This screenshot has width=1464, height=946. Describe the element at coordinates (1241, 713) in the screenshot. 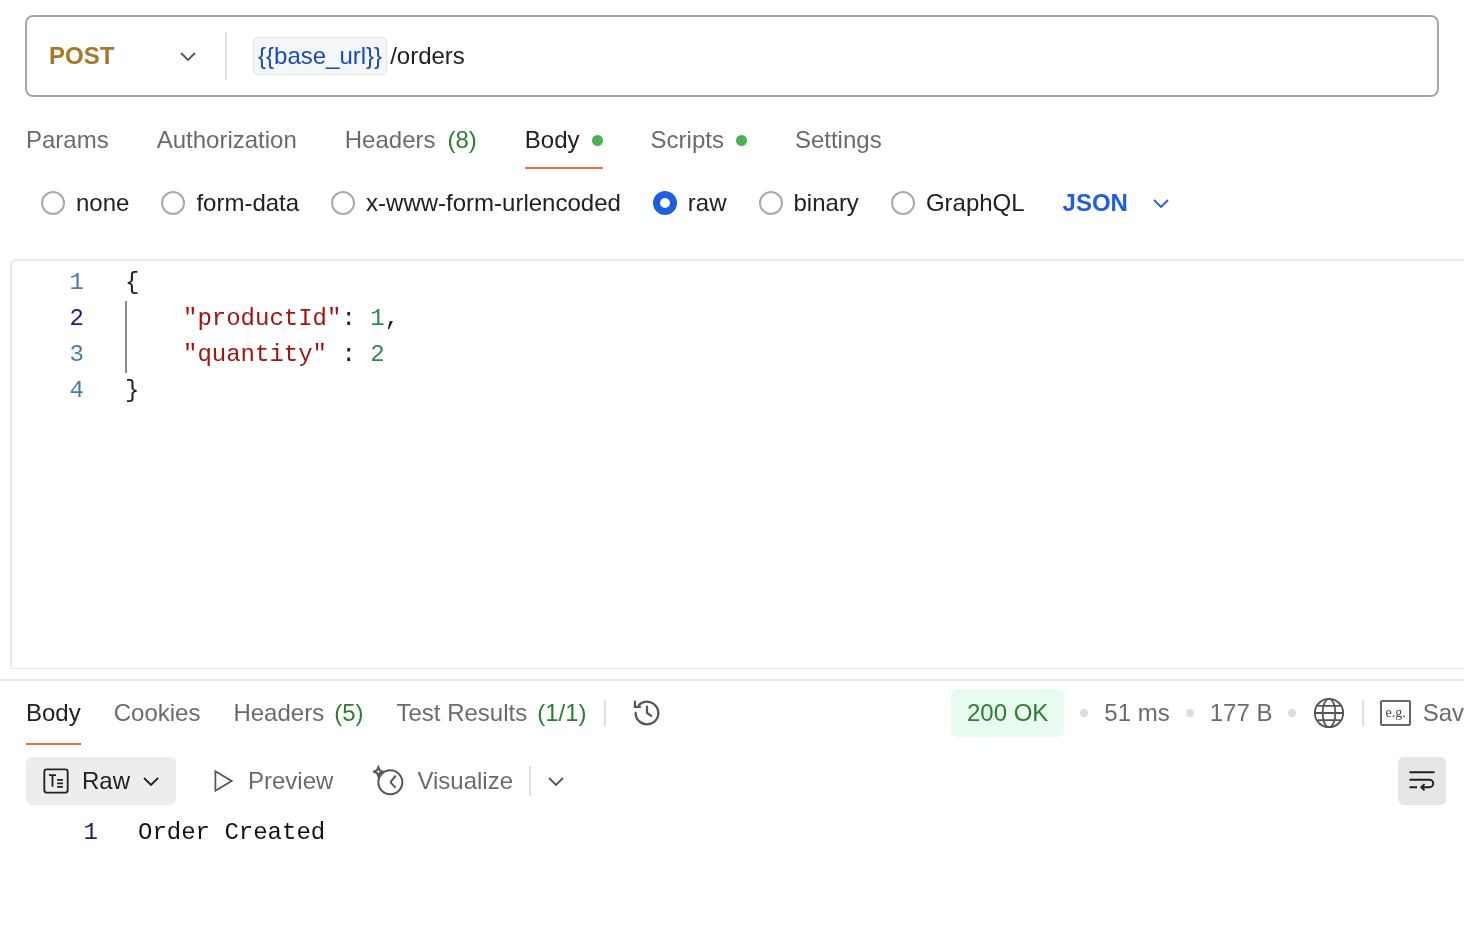

I see `response-size: 177 B` at that location.